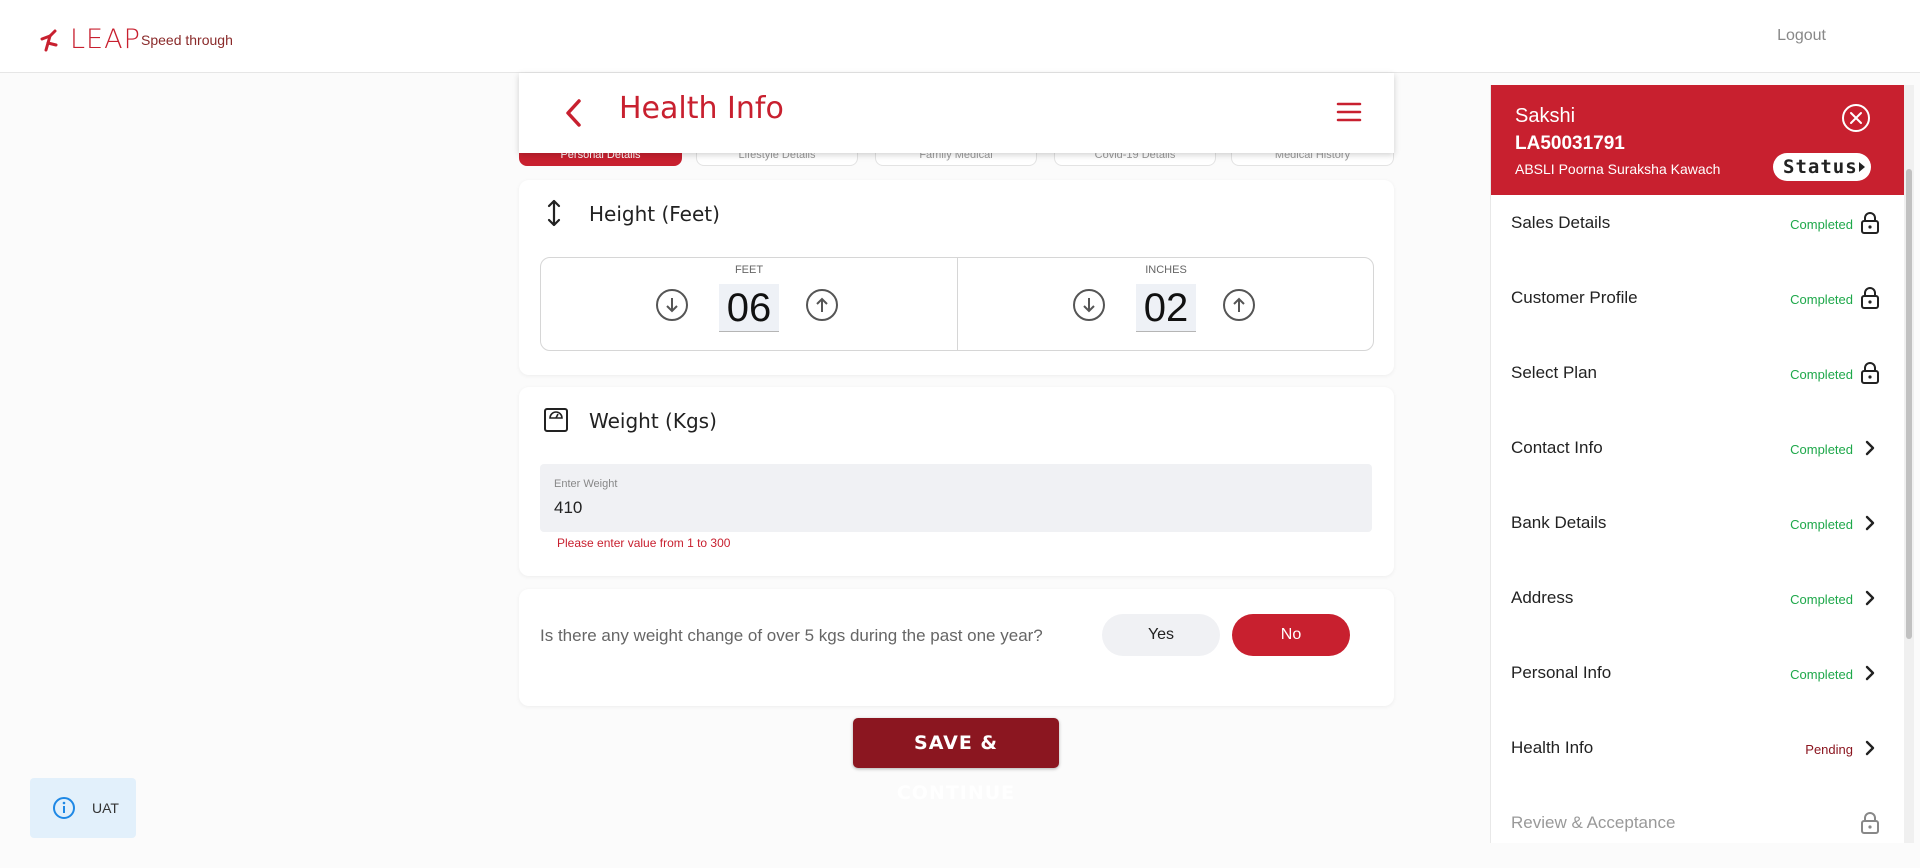 The image size is (1920, 868). I want to click on step-select-plan: Select Plan Completed, so click(1699, 382).